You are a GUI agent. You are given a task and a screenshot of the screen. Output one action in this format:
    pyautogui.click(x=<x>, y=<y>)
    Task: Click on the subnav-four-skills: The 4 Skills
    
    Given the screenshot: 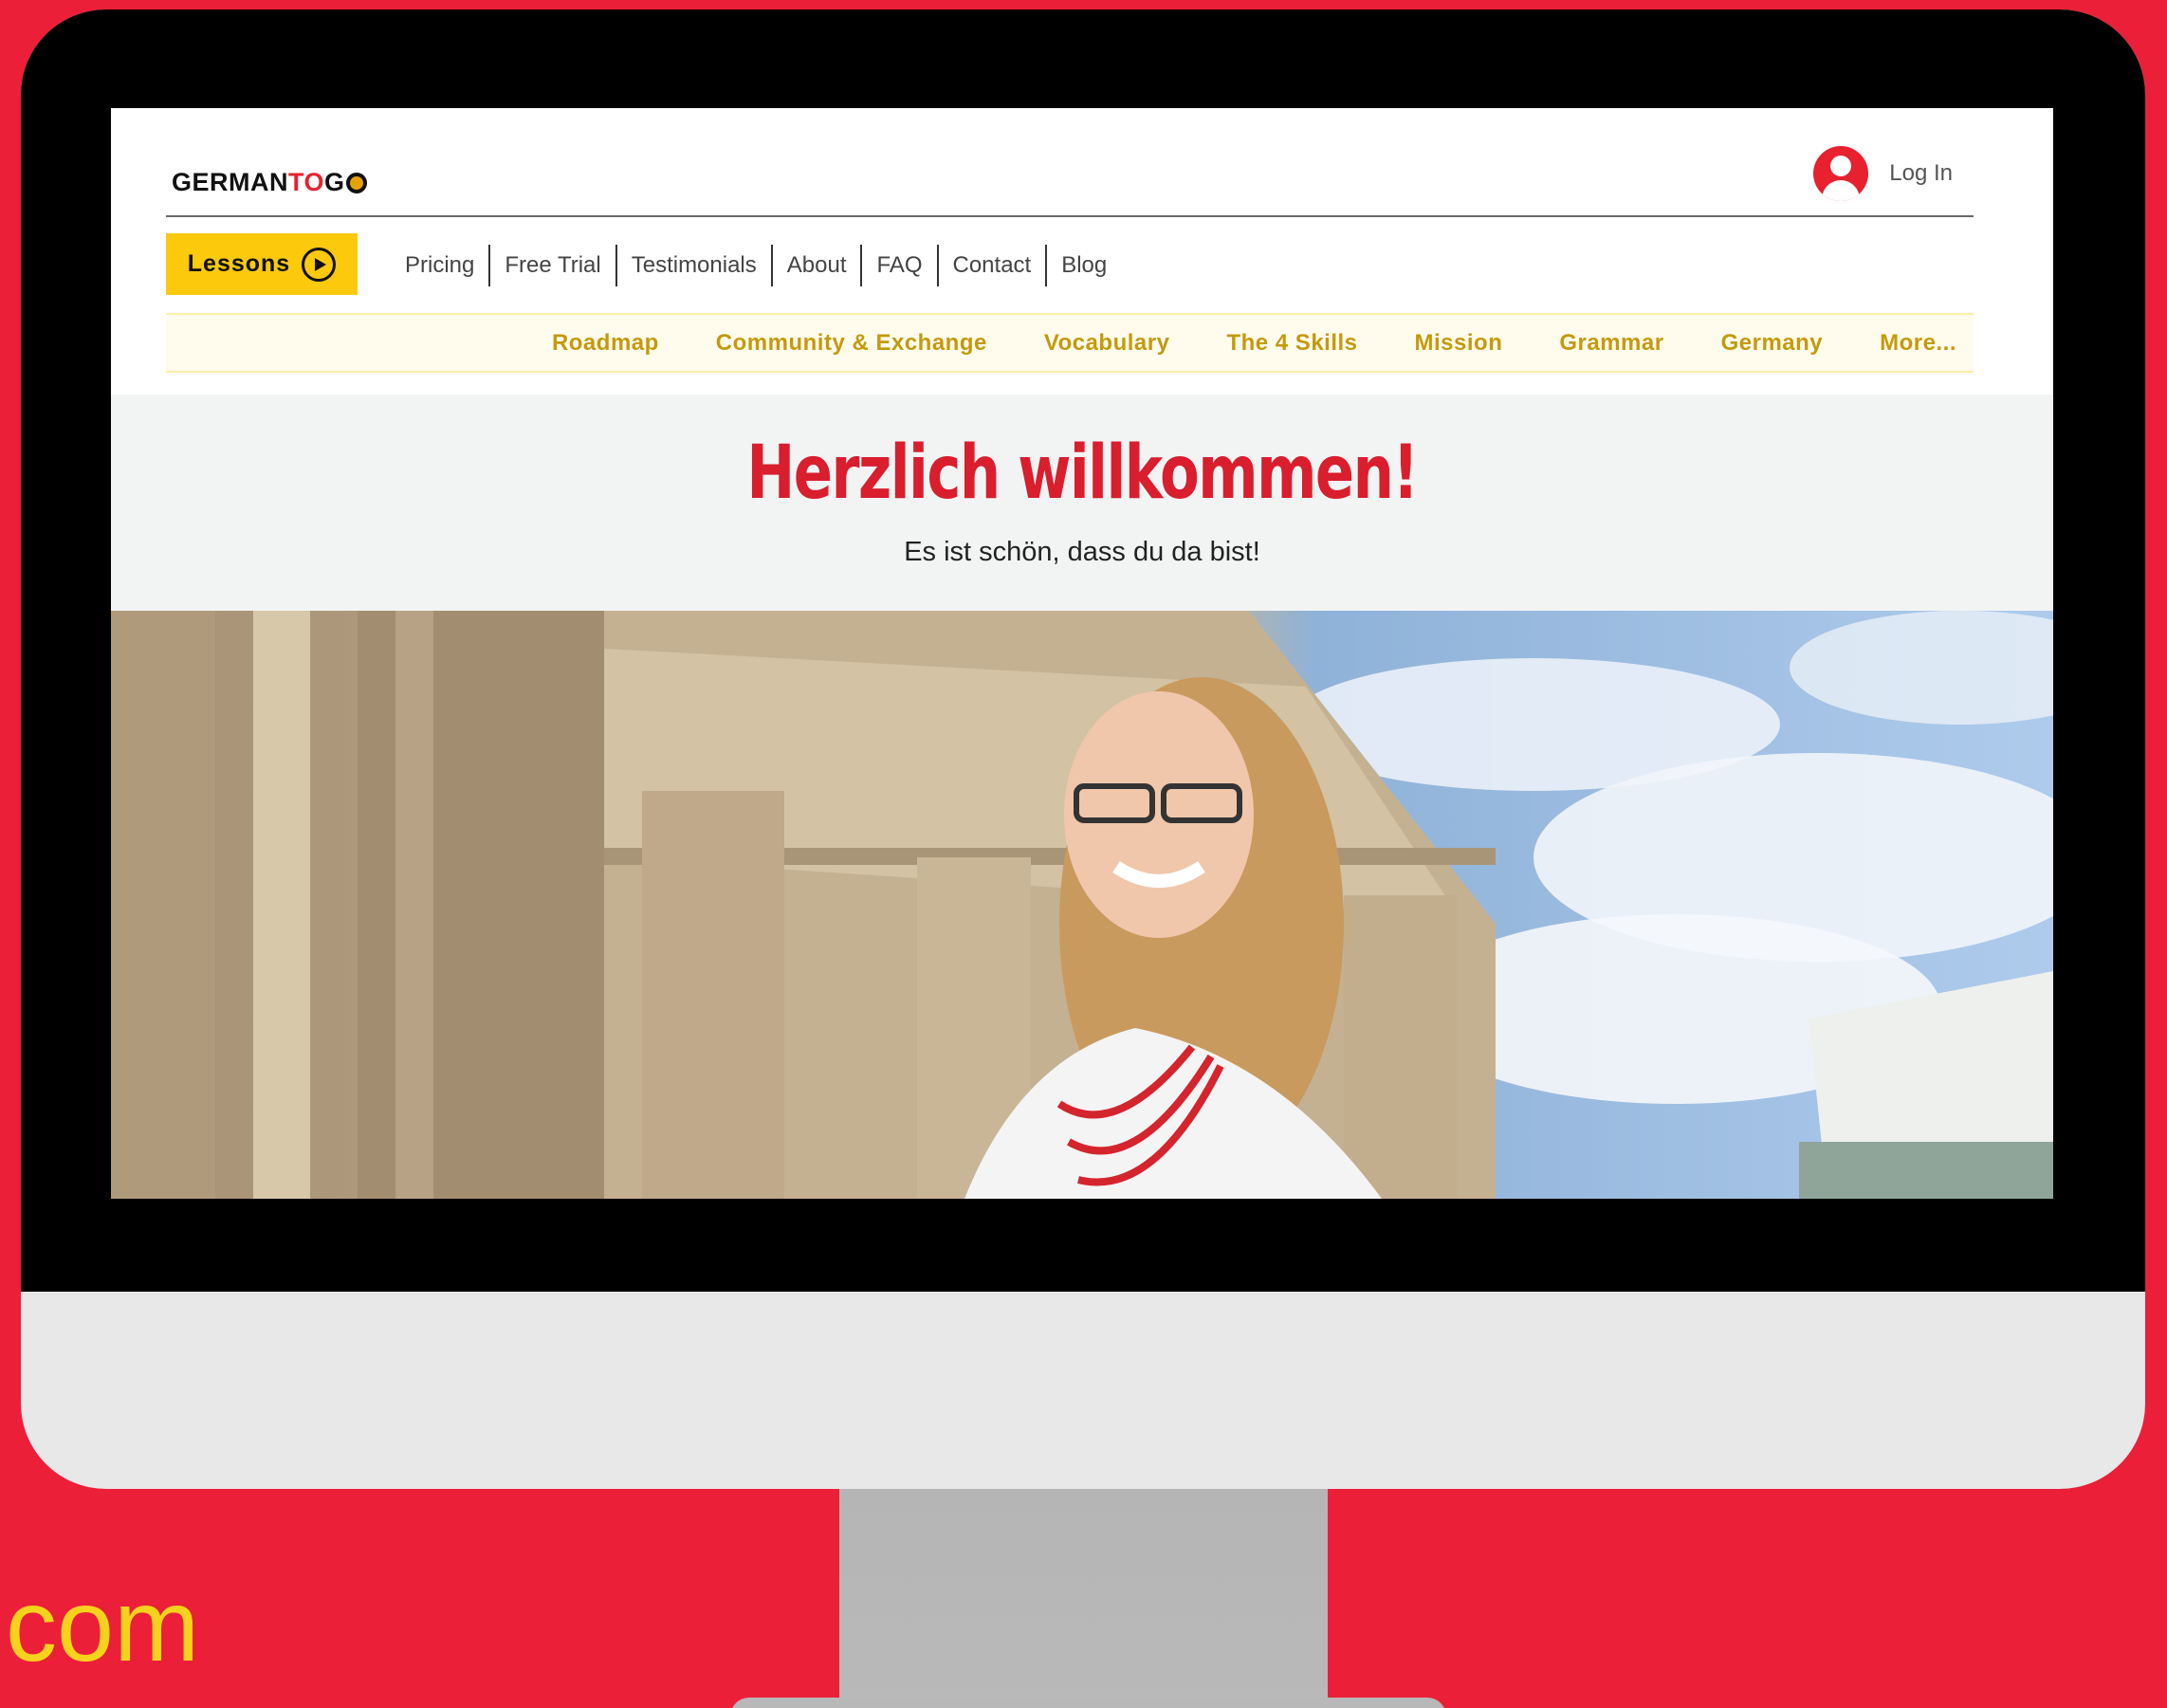 What is the action you would take?
    pyautogui.click(x=1291, y=343)
    